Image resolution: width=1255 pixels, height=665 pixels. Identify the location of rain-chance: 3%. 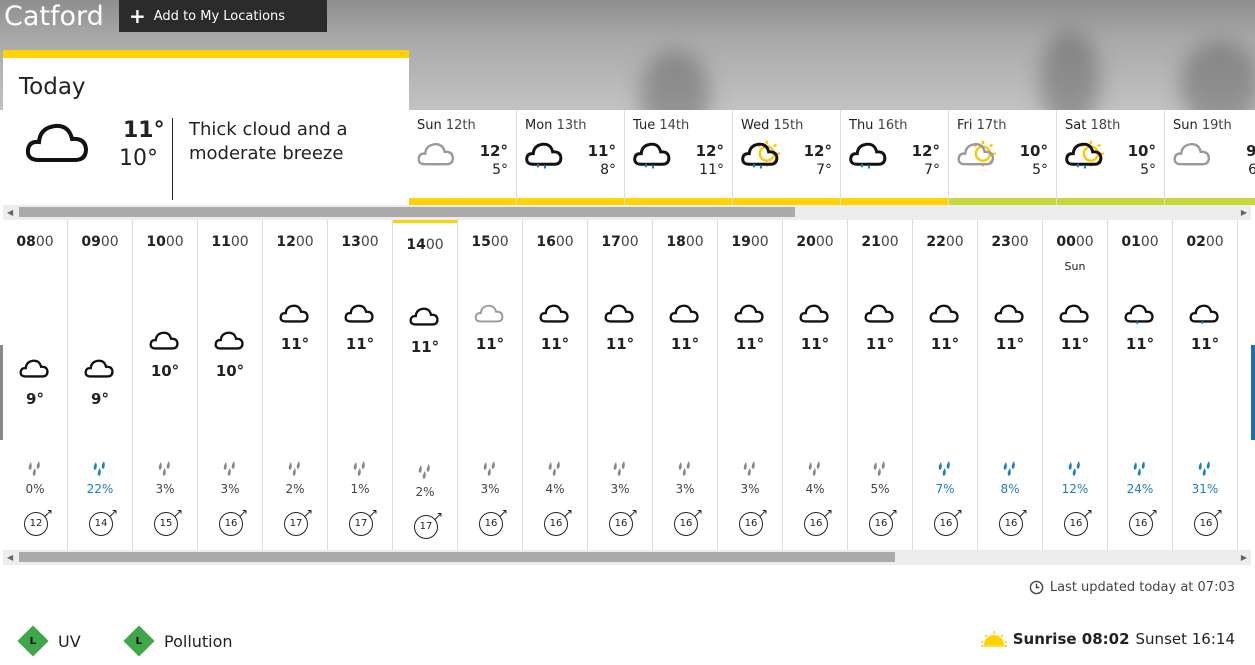
(490, 489).